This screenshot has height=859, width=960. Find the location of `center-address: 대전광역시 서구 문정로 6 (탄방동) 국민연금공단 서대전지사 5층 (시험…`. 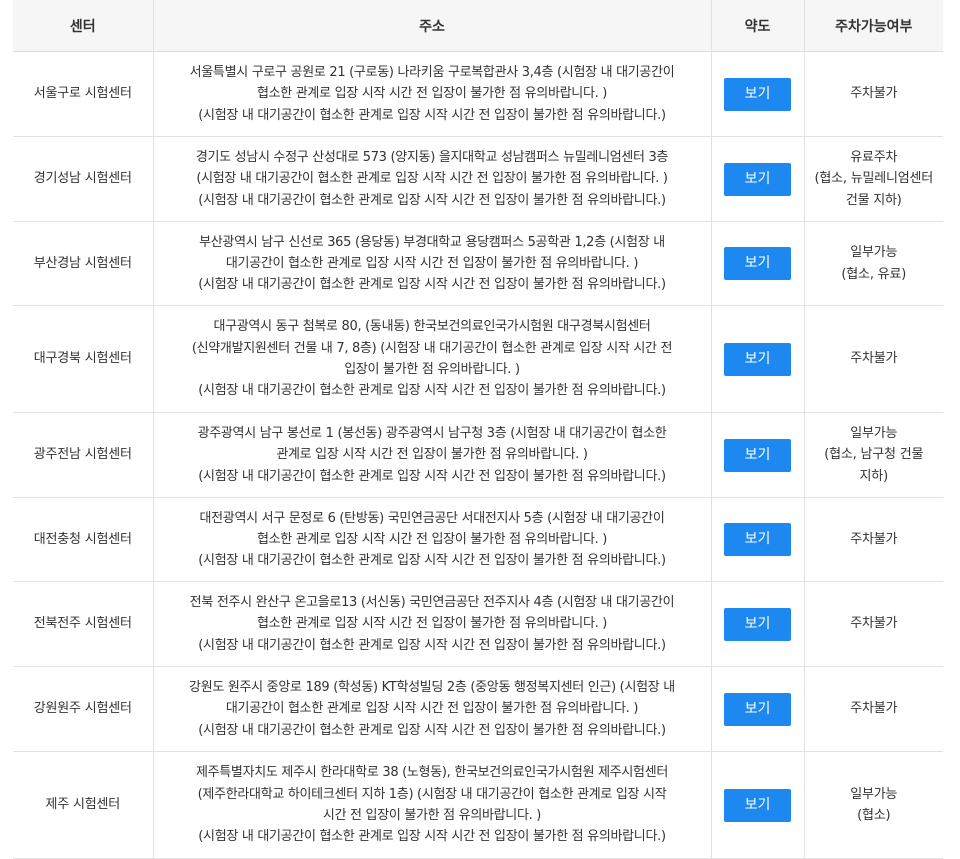

center-address: 대전광역시 서구 문정로 6 (탄방동) 국민연금공단 서대전지사 5층 (시험… is located at coordinates (431, 539).